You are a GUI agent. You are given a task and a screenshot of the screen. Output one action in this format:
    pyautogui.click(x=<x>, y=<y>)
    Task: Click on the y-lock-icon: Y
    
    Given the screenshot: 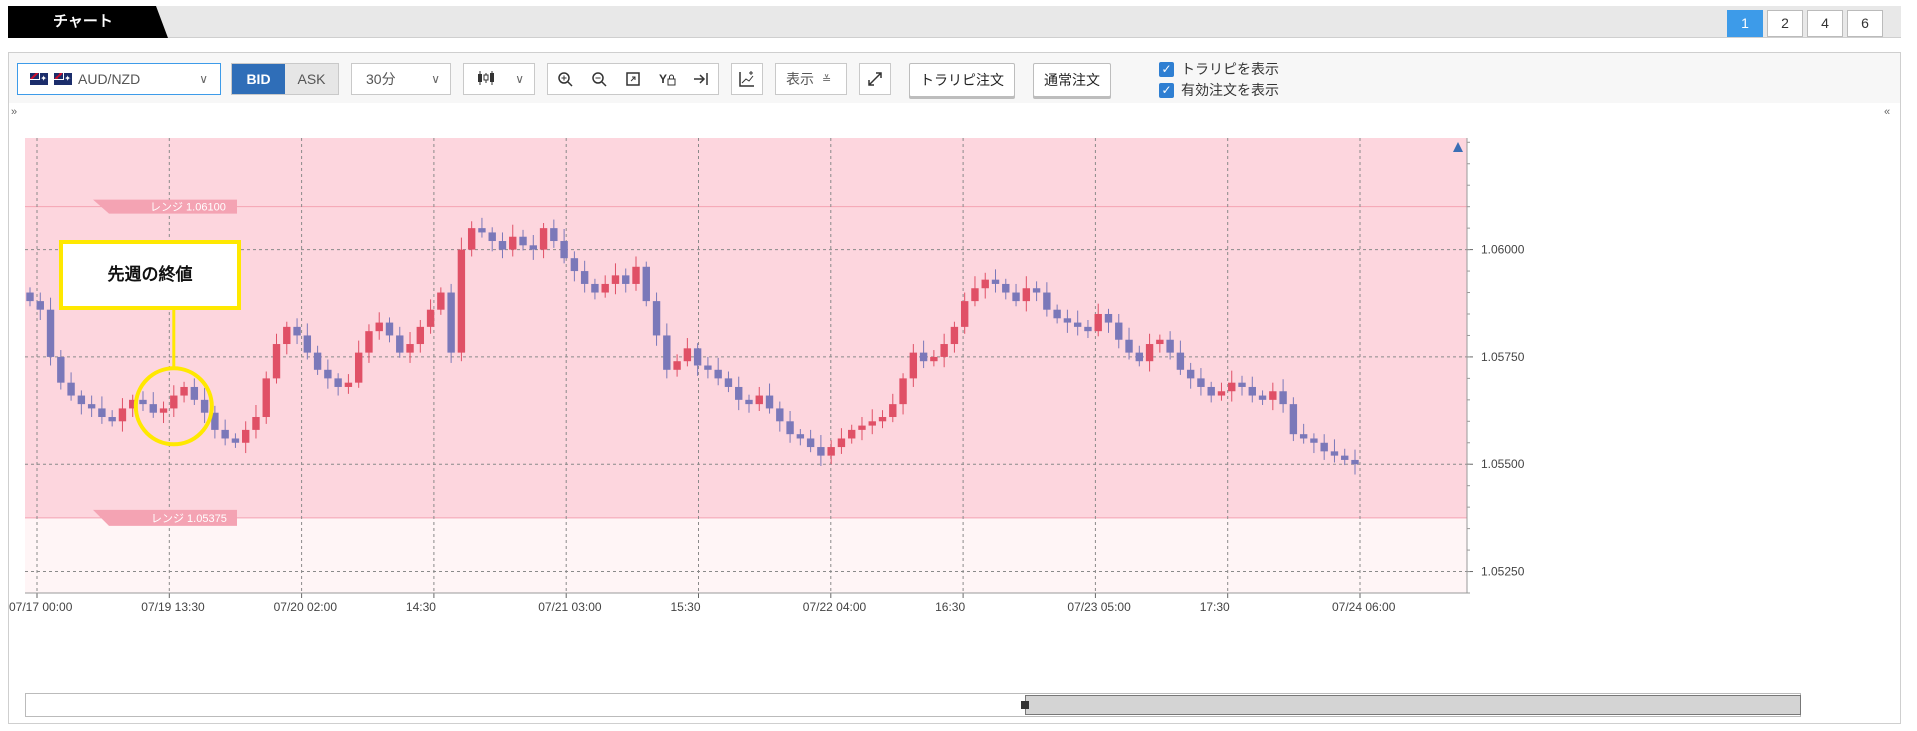 What is the action you would take?
    pyautogui.click(x=667, y=79)
    